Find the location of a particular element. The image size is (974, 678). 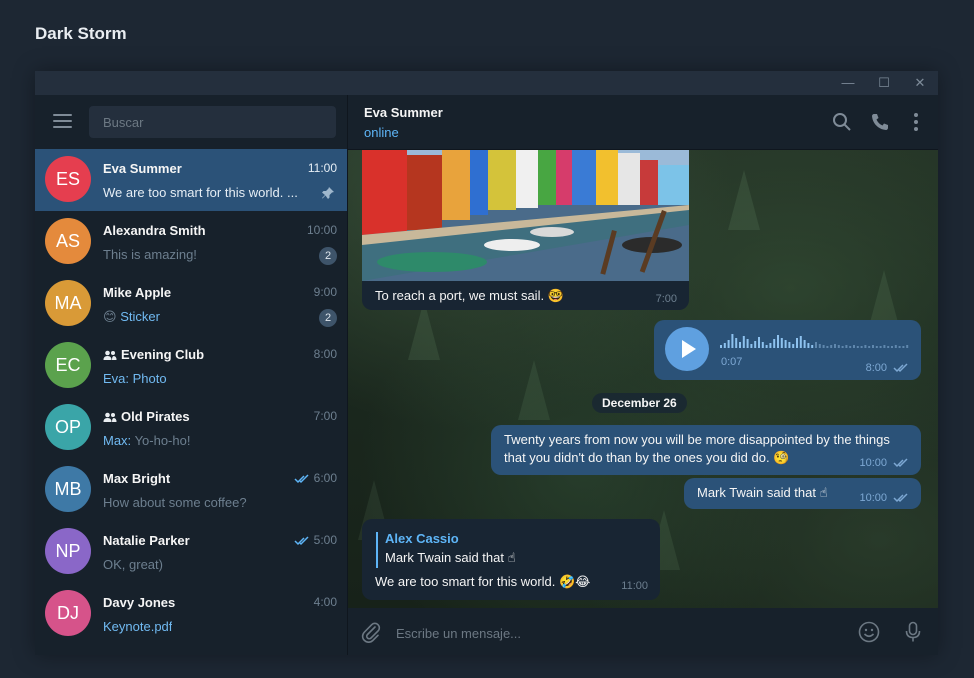

chat-preview: This is amazing! is located at coordinates (150, 254).